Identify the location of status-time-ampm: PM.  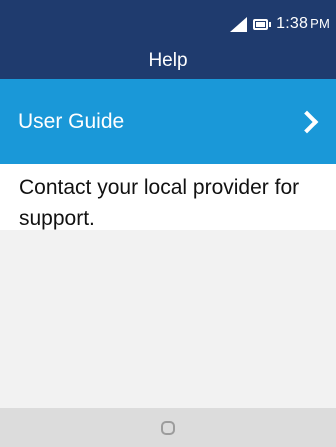
(320, 23).